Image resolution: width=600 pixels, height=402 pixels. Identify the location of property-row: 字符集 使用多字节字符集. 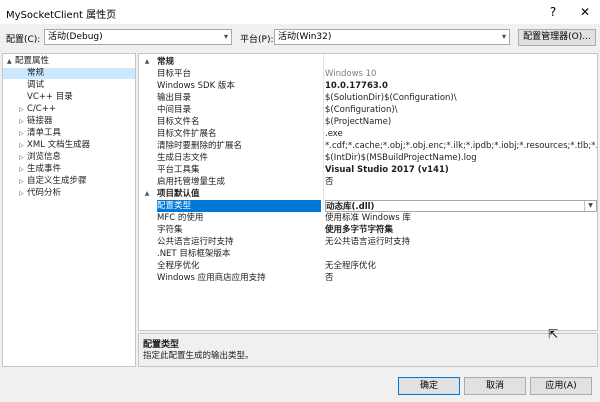
(368, 230).